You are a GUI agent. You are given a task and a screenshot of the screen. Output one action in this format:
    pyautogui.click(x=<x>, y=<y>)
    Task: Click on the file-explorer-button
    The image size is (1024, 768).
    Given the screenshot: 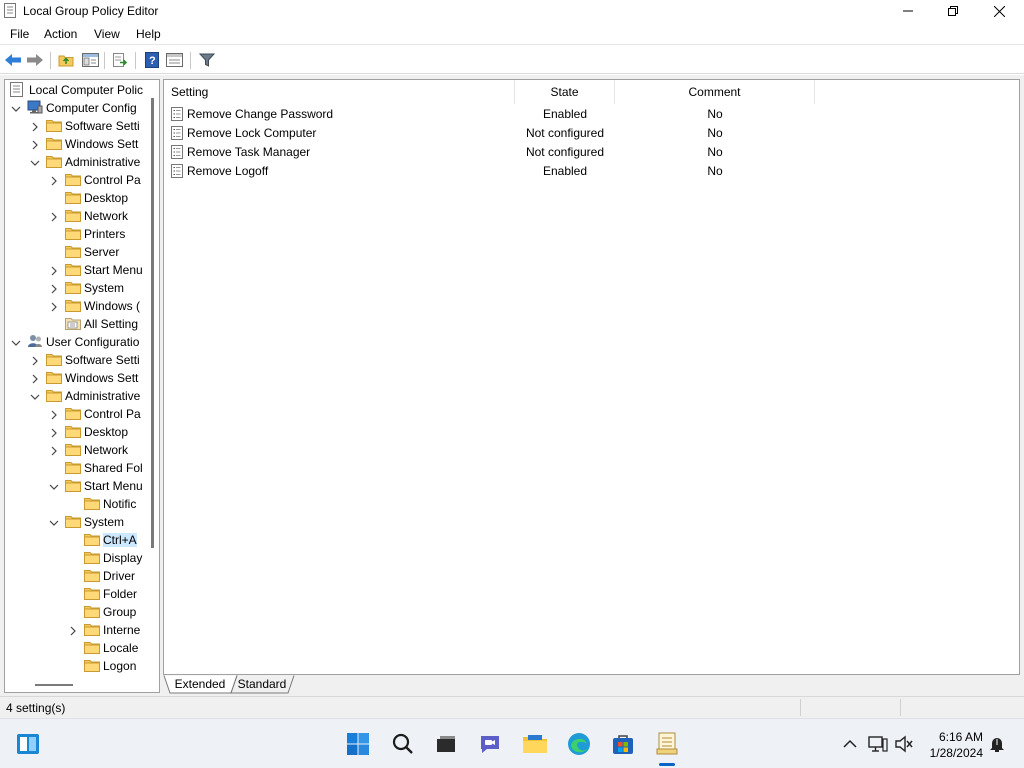 What is the action you would take?
    pyautogui.click(x=535, y=744)
    